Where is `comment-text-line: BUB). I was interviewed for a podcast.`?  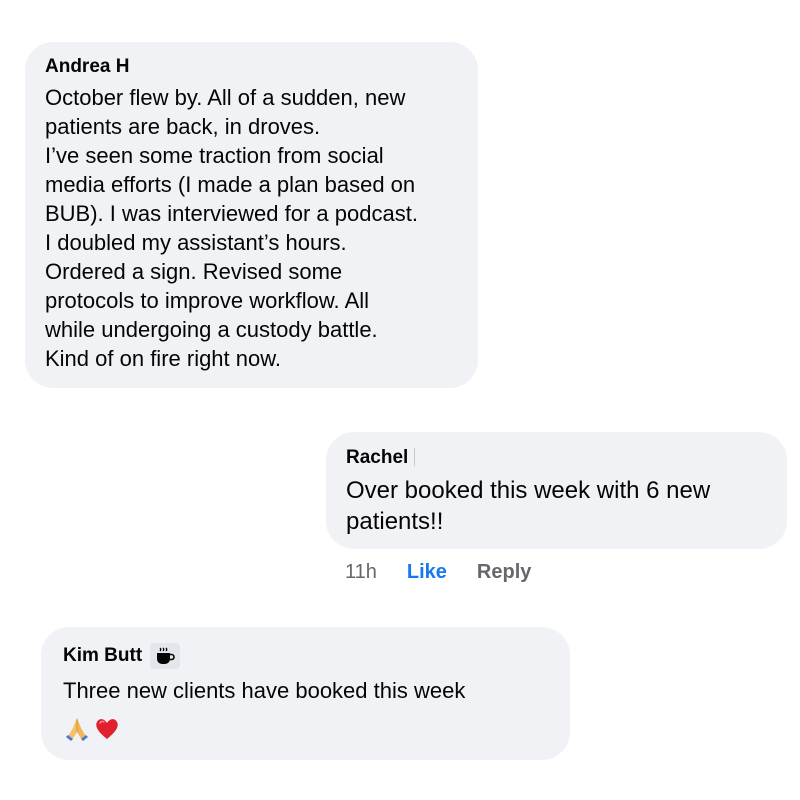
comment-text-line: BUB). I was interviewed for a podcast. is located at coordinates (231, 213).